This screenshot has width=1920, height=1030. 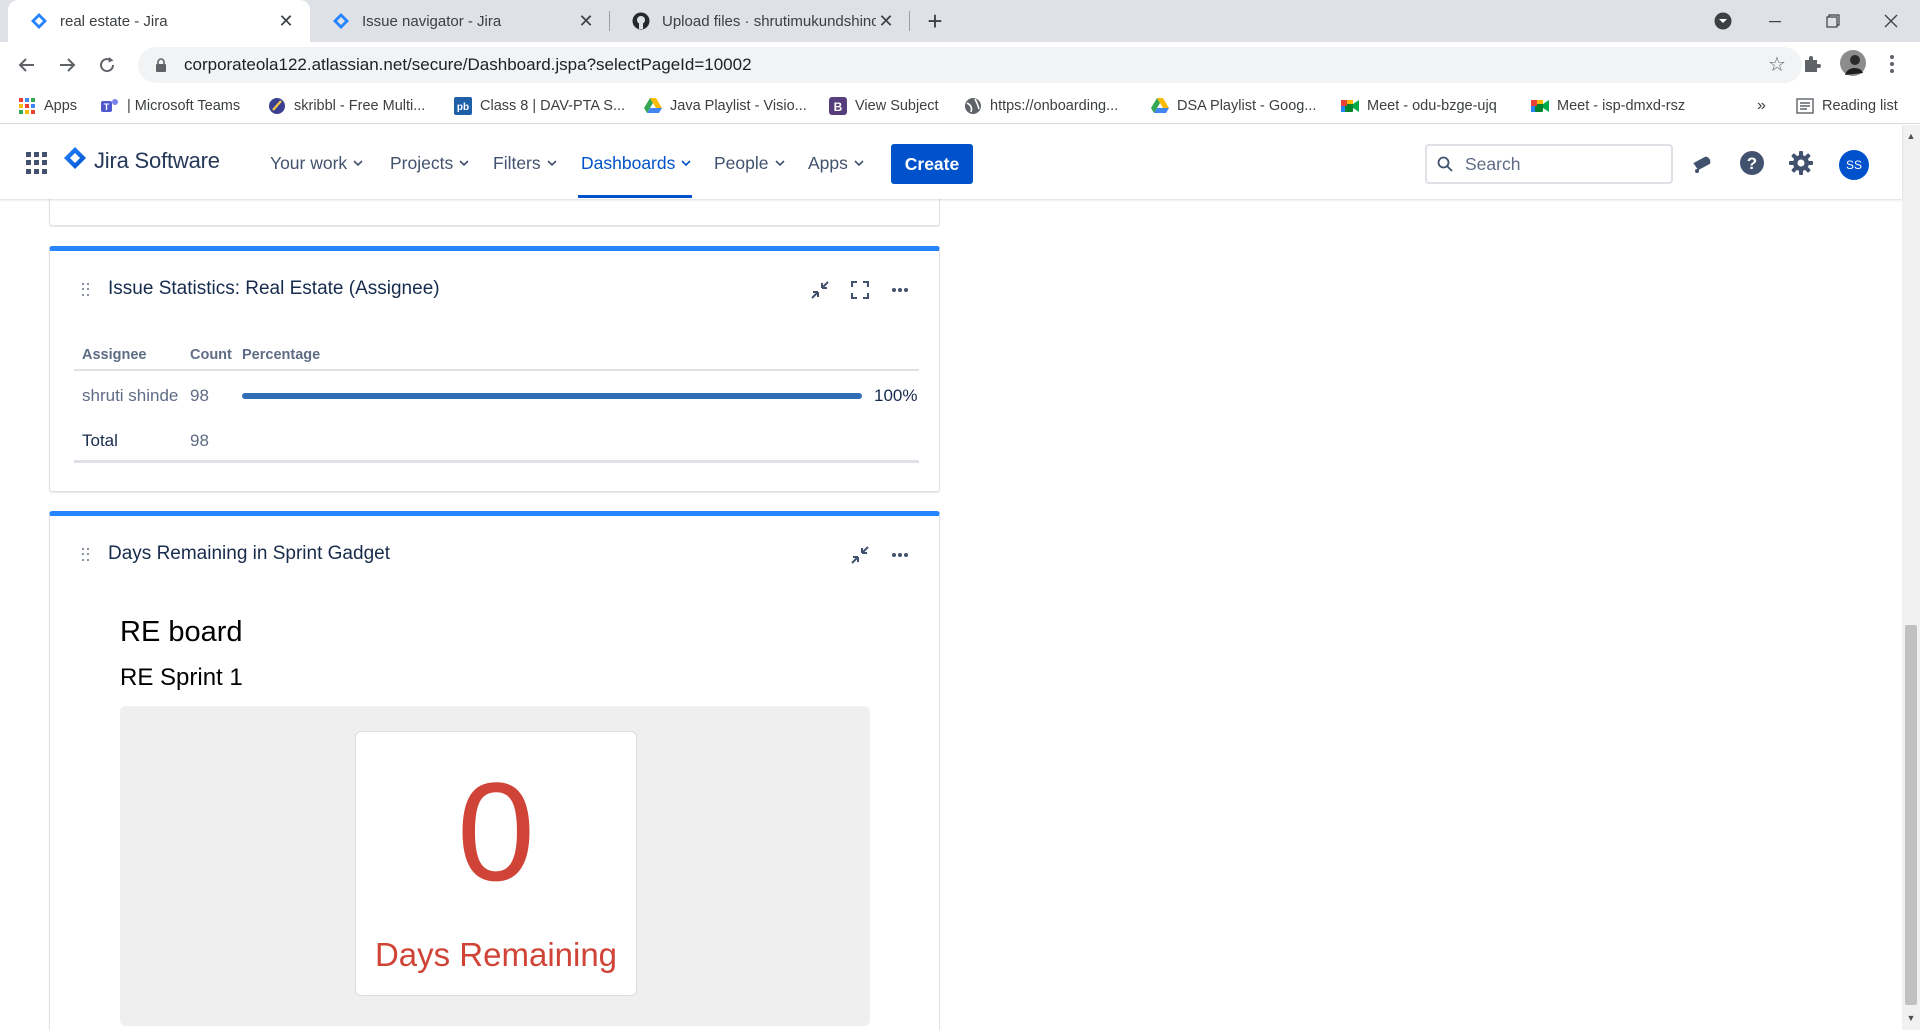 I want to click on new-tab-plus-icon: +, so click(x=935, y=21).